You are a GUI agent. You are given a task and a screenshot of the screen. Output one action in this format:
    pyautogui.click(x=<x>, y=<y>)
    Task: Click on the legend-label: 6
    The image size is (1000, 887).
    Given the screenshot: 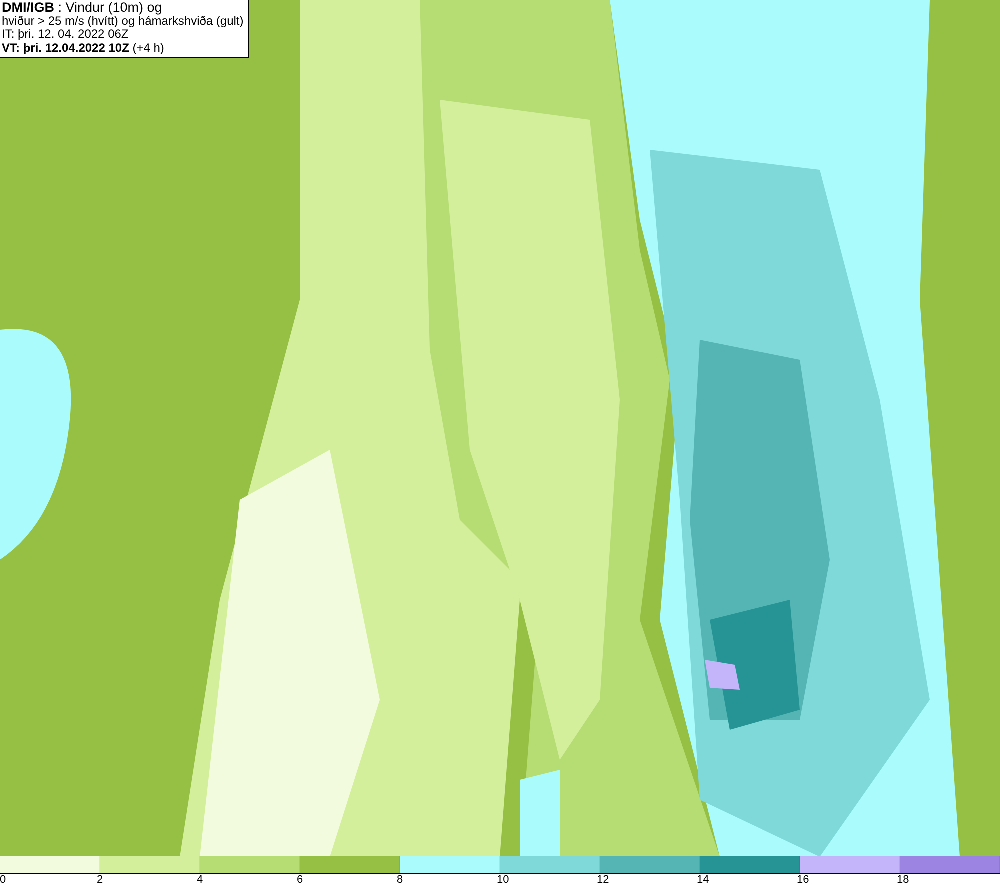 What is the action you would take?
    pyautogui.click(x=300, y=880)
    